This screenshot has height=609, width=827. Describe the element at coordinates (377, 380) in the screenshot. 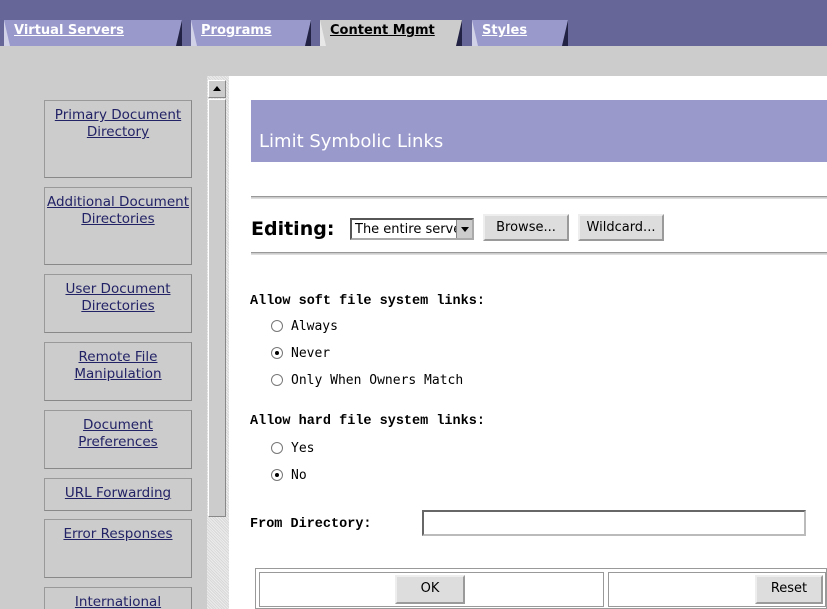

I see `radio-label: Only When Owners Match` at that location.